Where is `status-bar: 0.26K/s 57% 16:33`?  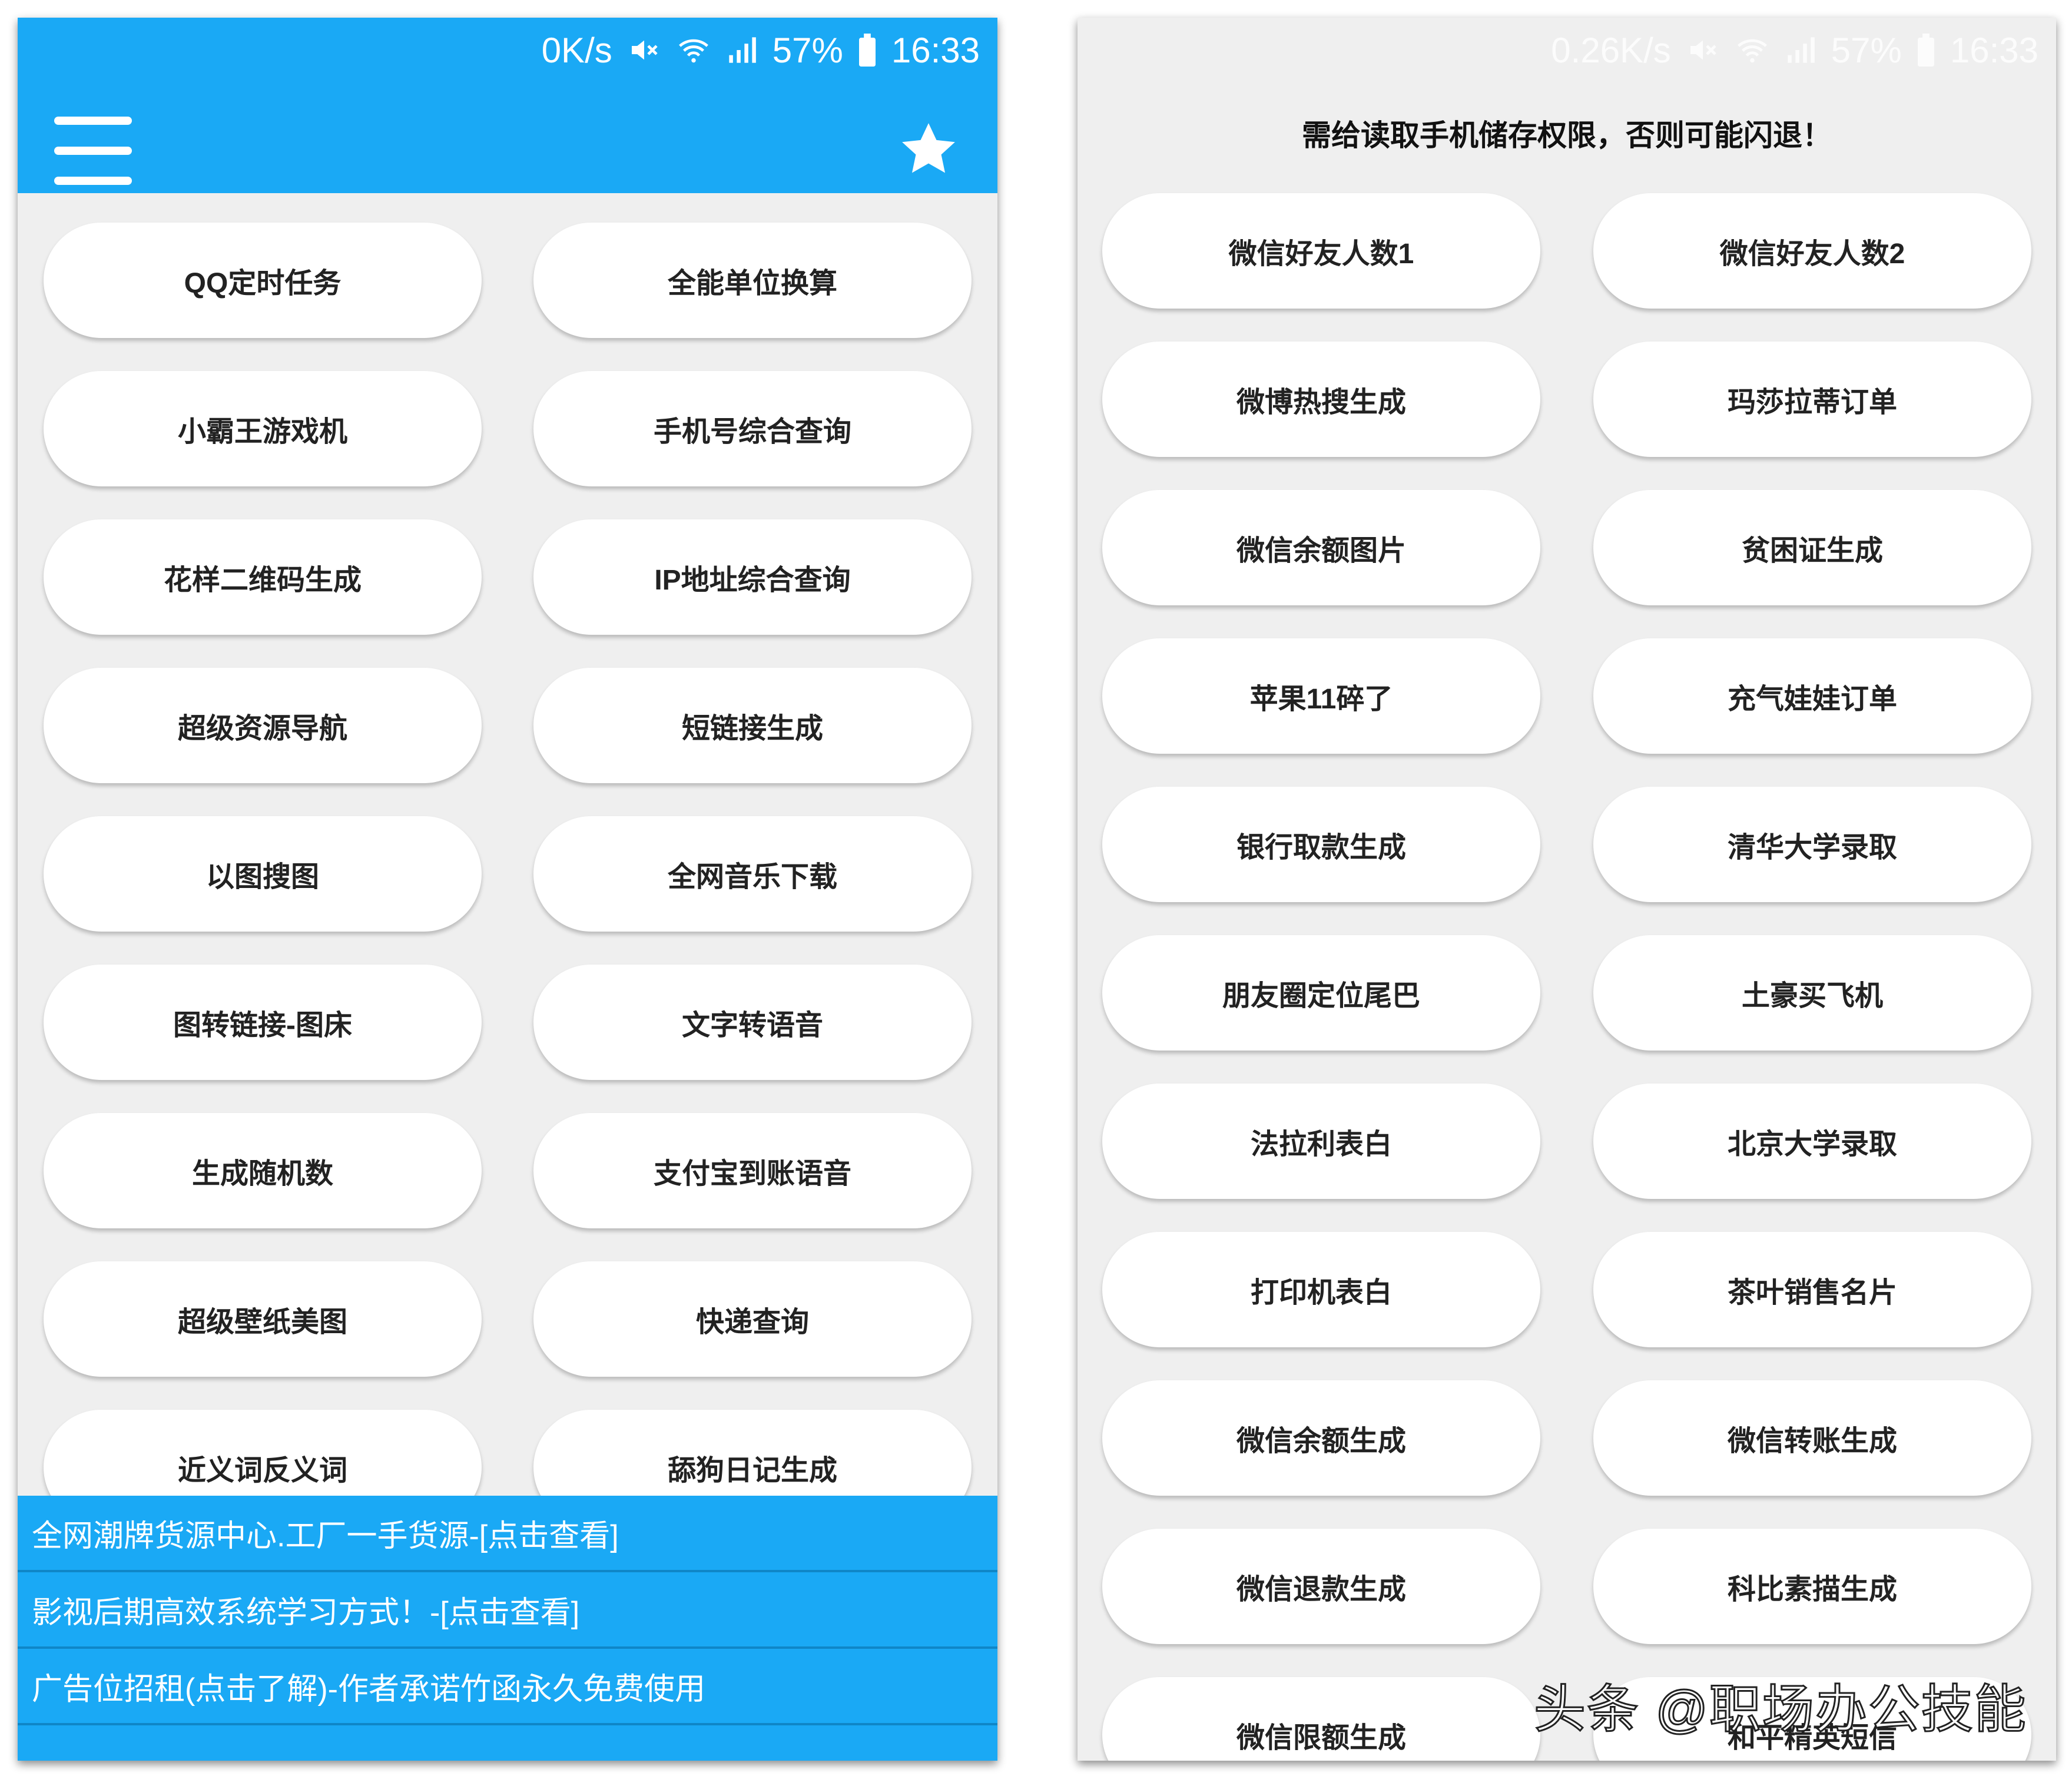 status-bar: 0.26K/s 57% 16:33 is located at coordinates (1567, 50).